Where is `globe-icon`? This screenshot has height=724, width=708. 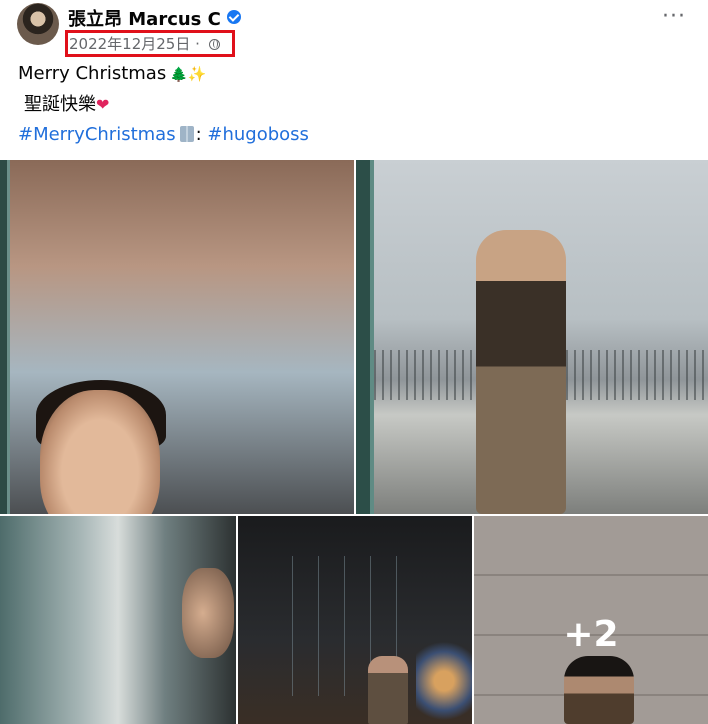
globe-icon is located at coordinates (214, 44).